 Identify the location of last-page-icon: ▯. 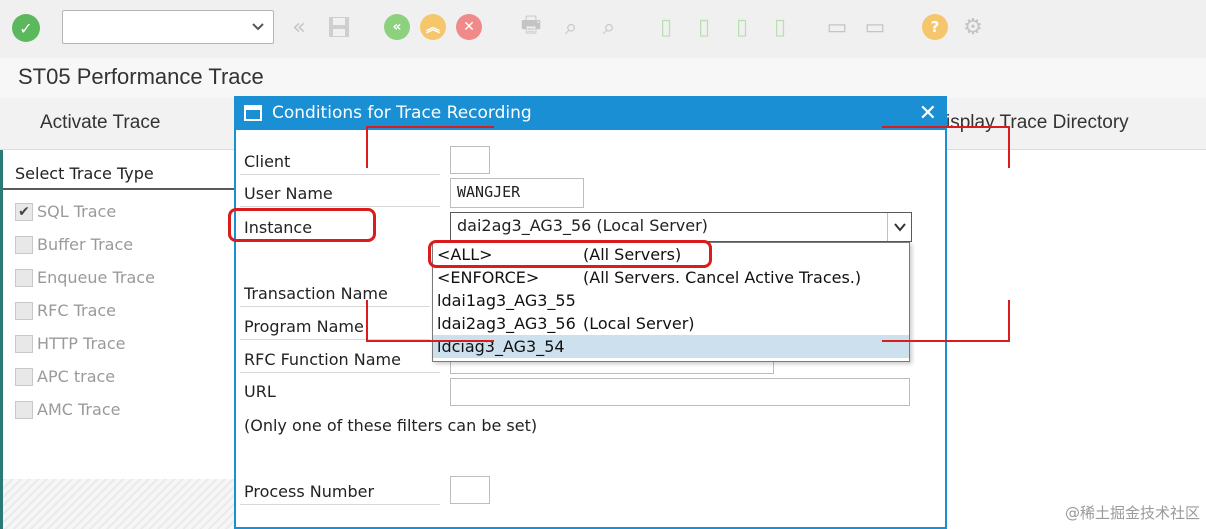
(780, 27).